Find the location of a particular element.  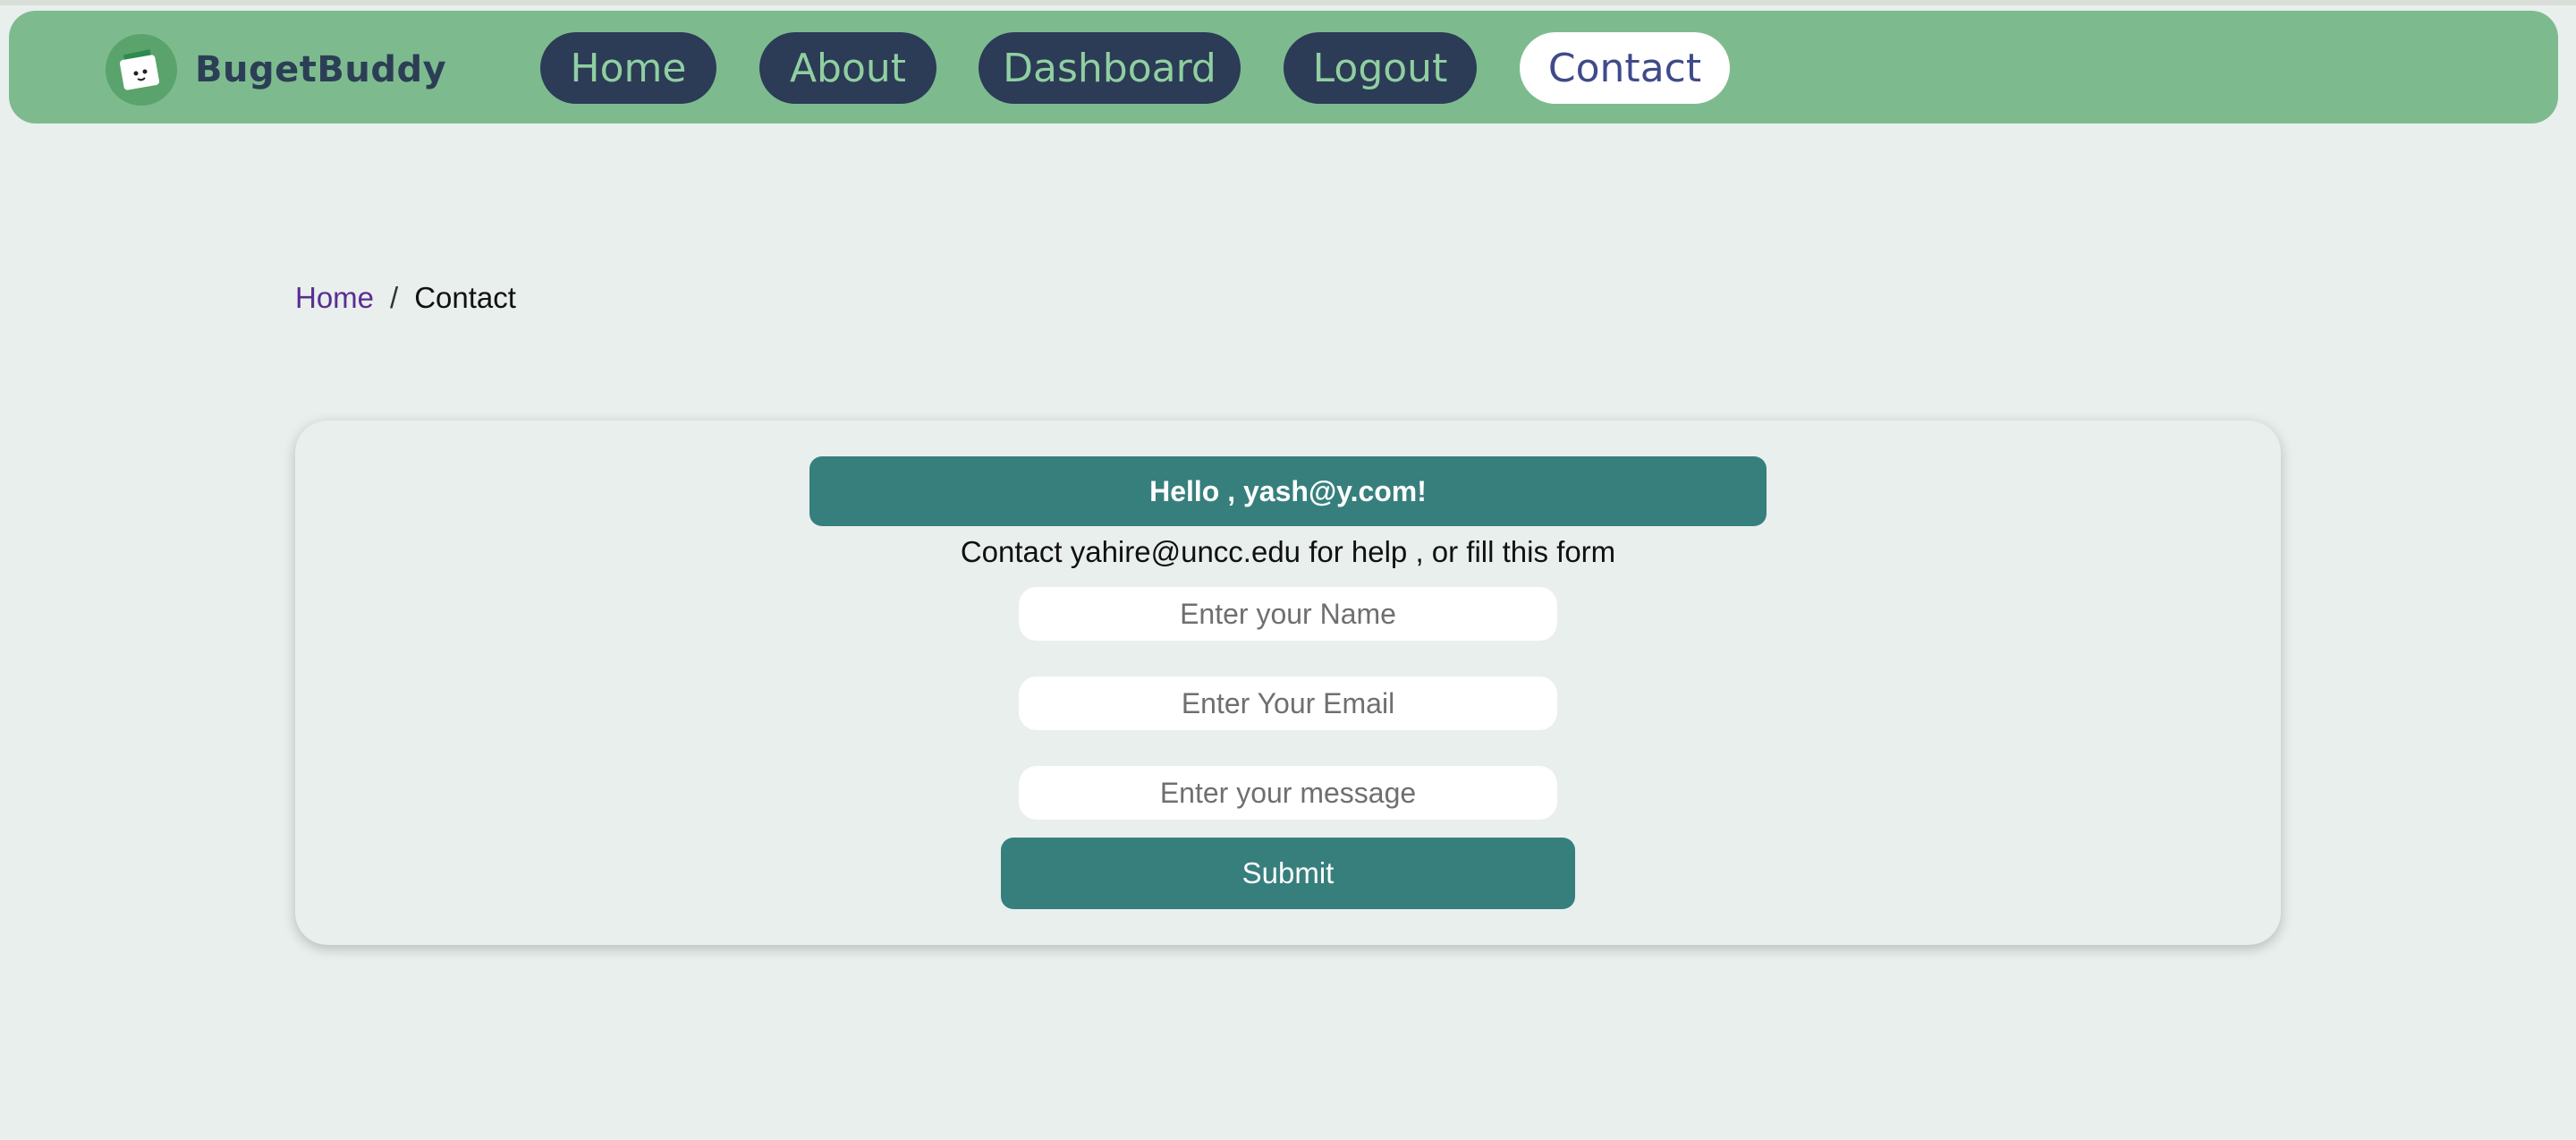

message-input is located at coordinates (1288, 793).